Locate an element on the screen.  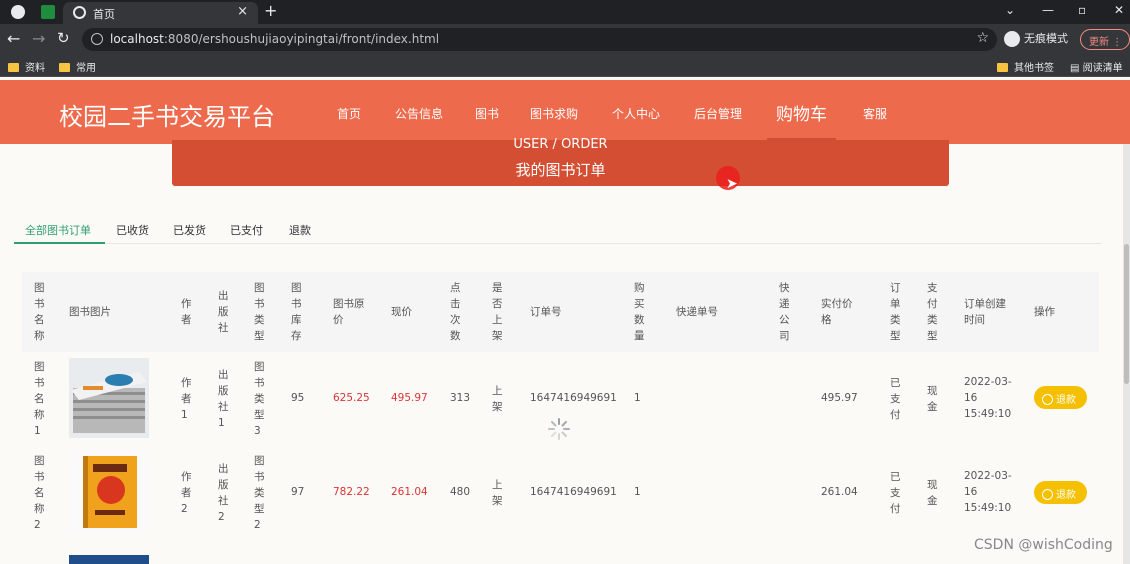
reload-icon: ↻ is located at coordinates (63, 38).